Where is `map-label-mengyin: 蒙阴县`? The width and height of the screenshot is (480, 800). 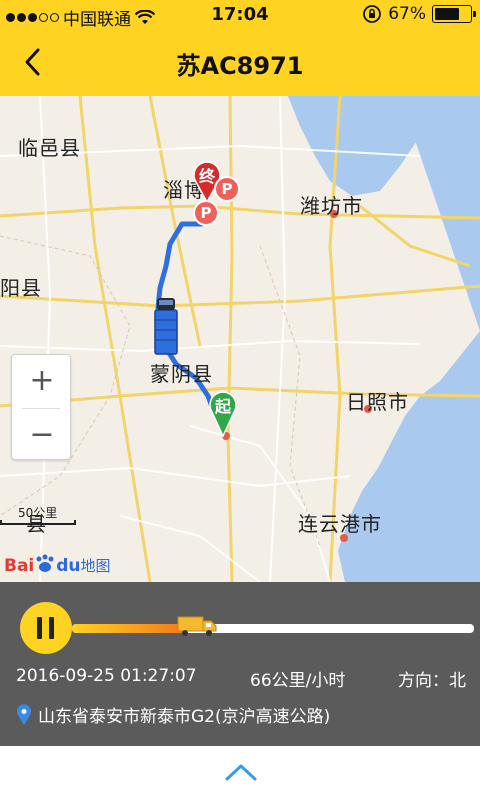 map-label-mengyin: 蒙阴县 is located at coordinates (181, 374).